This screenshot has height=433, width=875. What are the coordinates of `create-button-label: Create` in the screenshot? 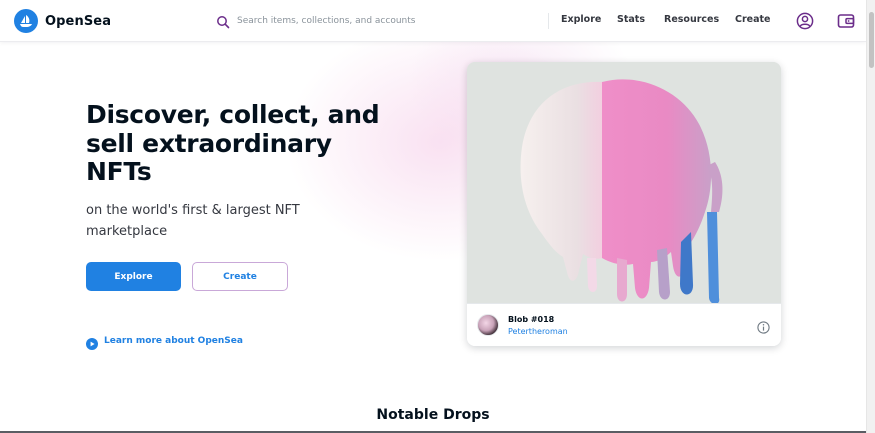 It's located at (240, 276).